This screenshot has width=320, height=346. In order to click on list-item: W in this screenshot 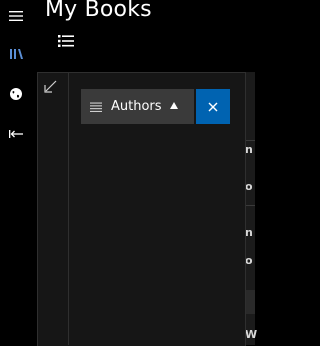, I will do `click(251, 334)`.